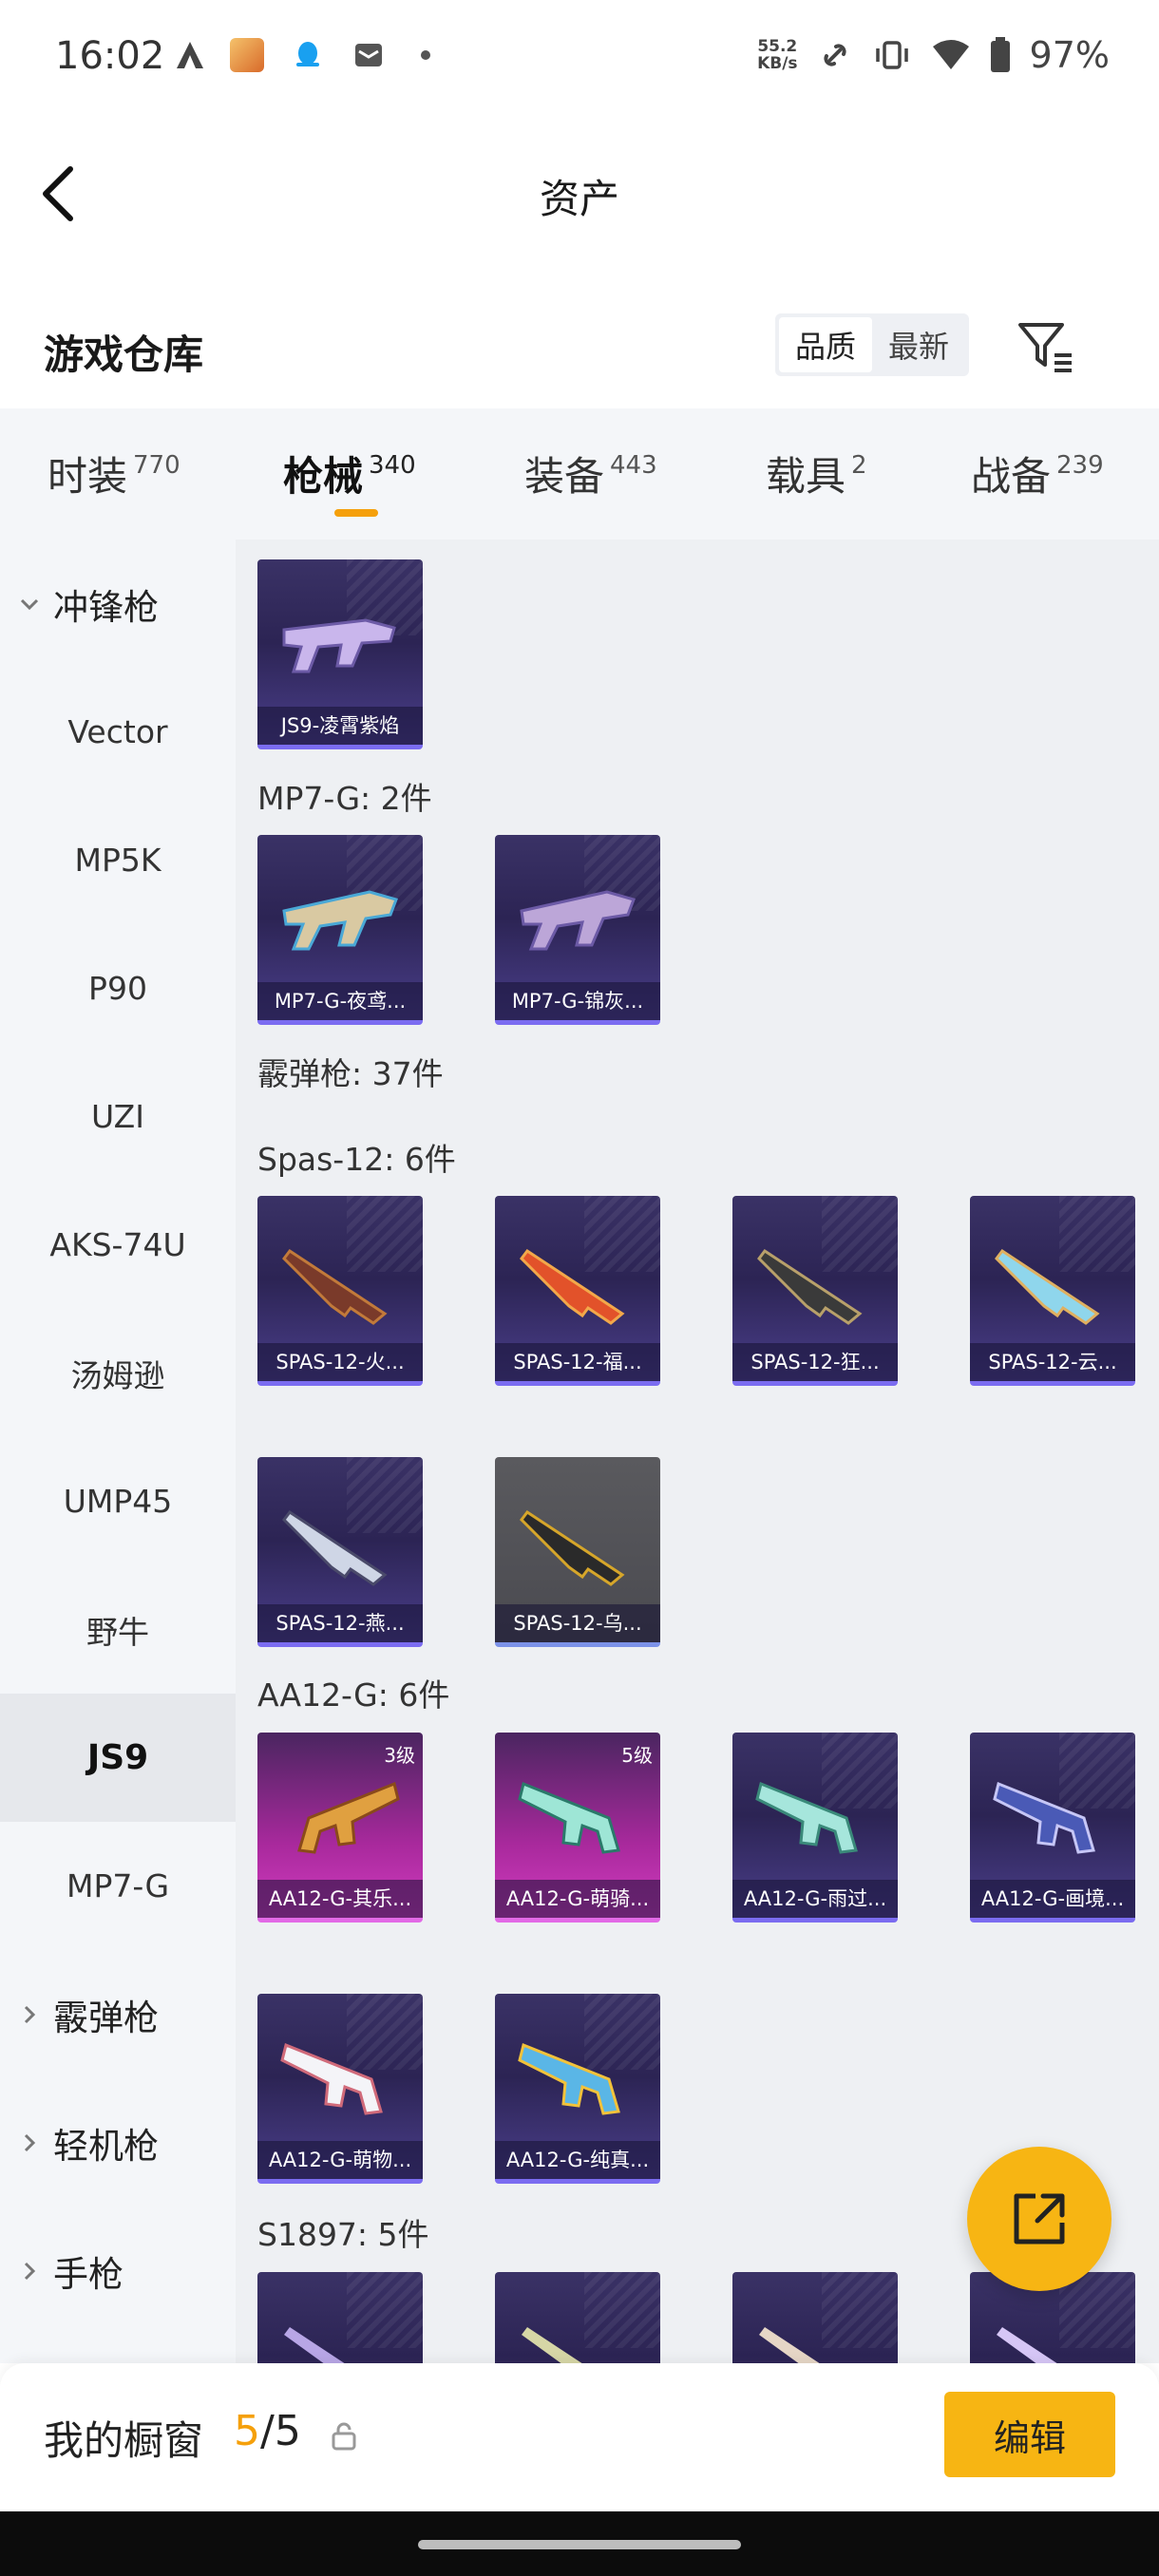  I want to click on sidebar-item-label: UMP45, so click(118, 1501).